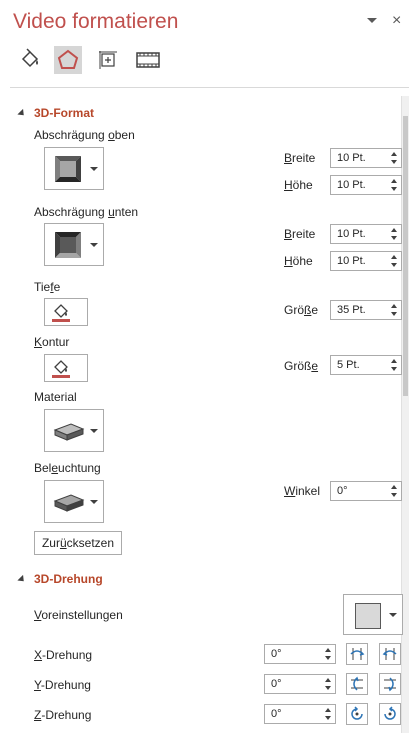 This screenshot has width=409, height=733. I want to click on bevel-top-width-label: Breite, so click(300, 158).